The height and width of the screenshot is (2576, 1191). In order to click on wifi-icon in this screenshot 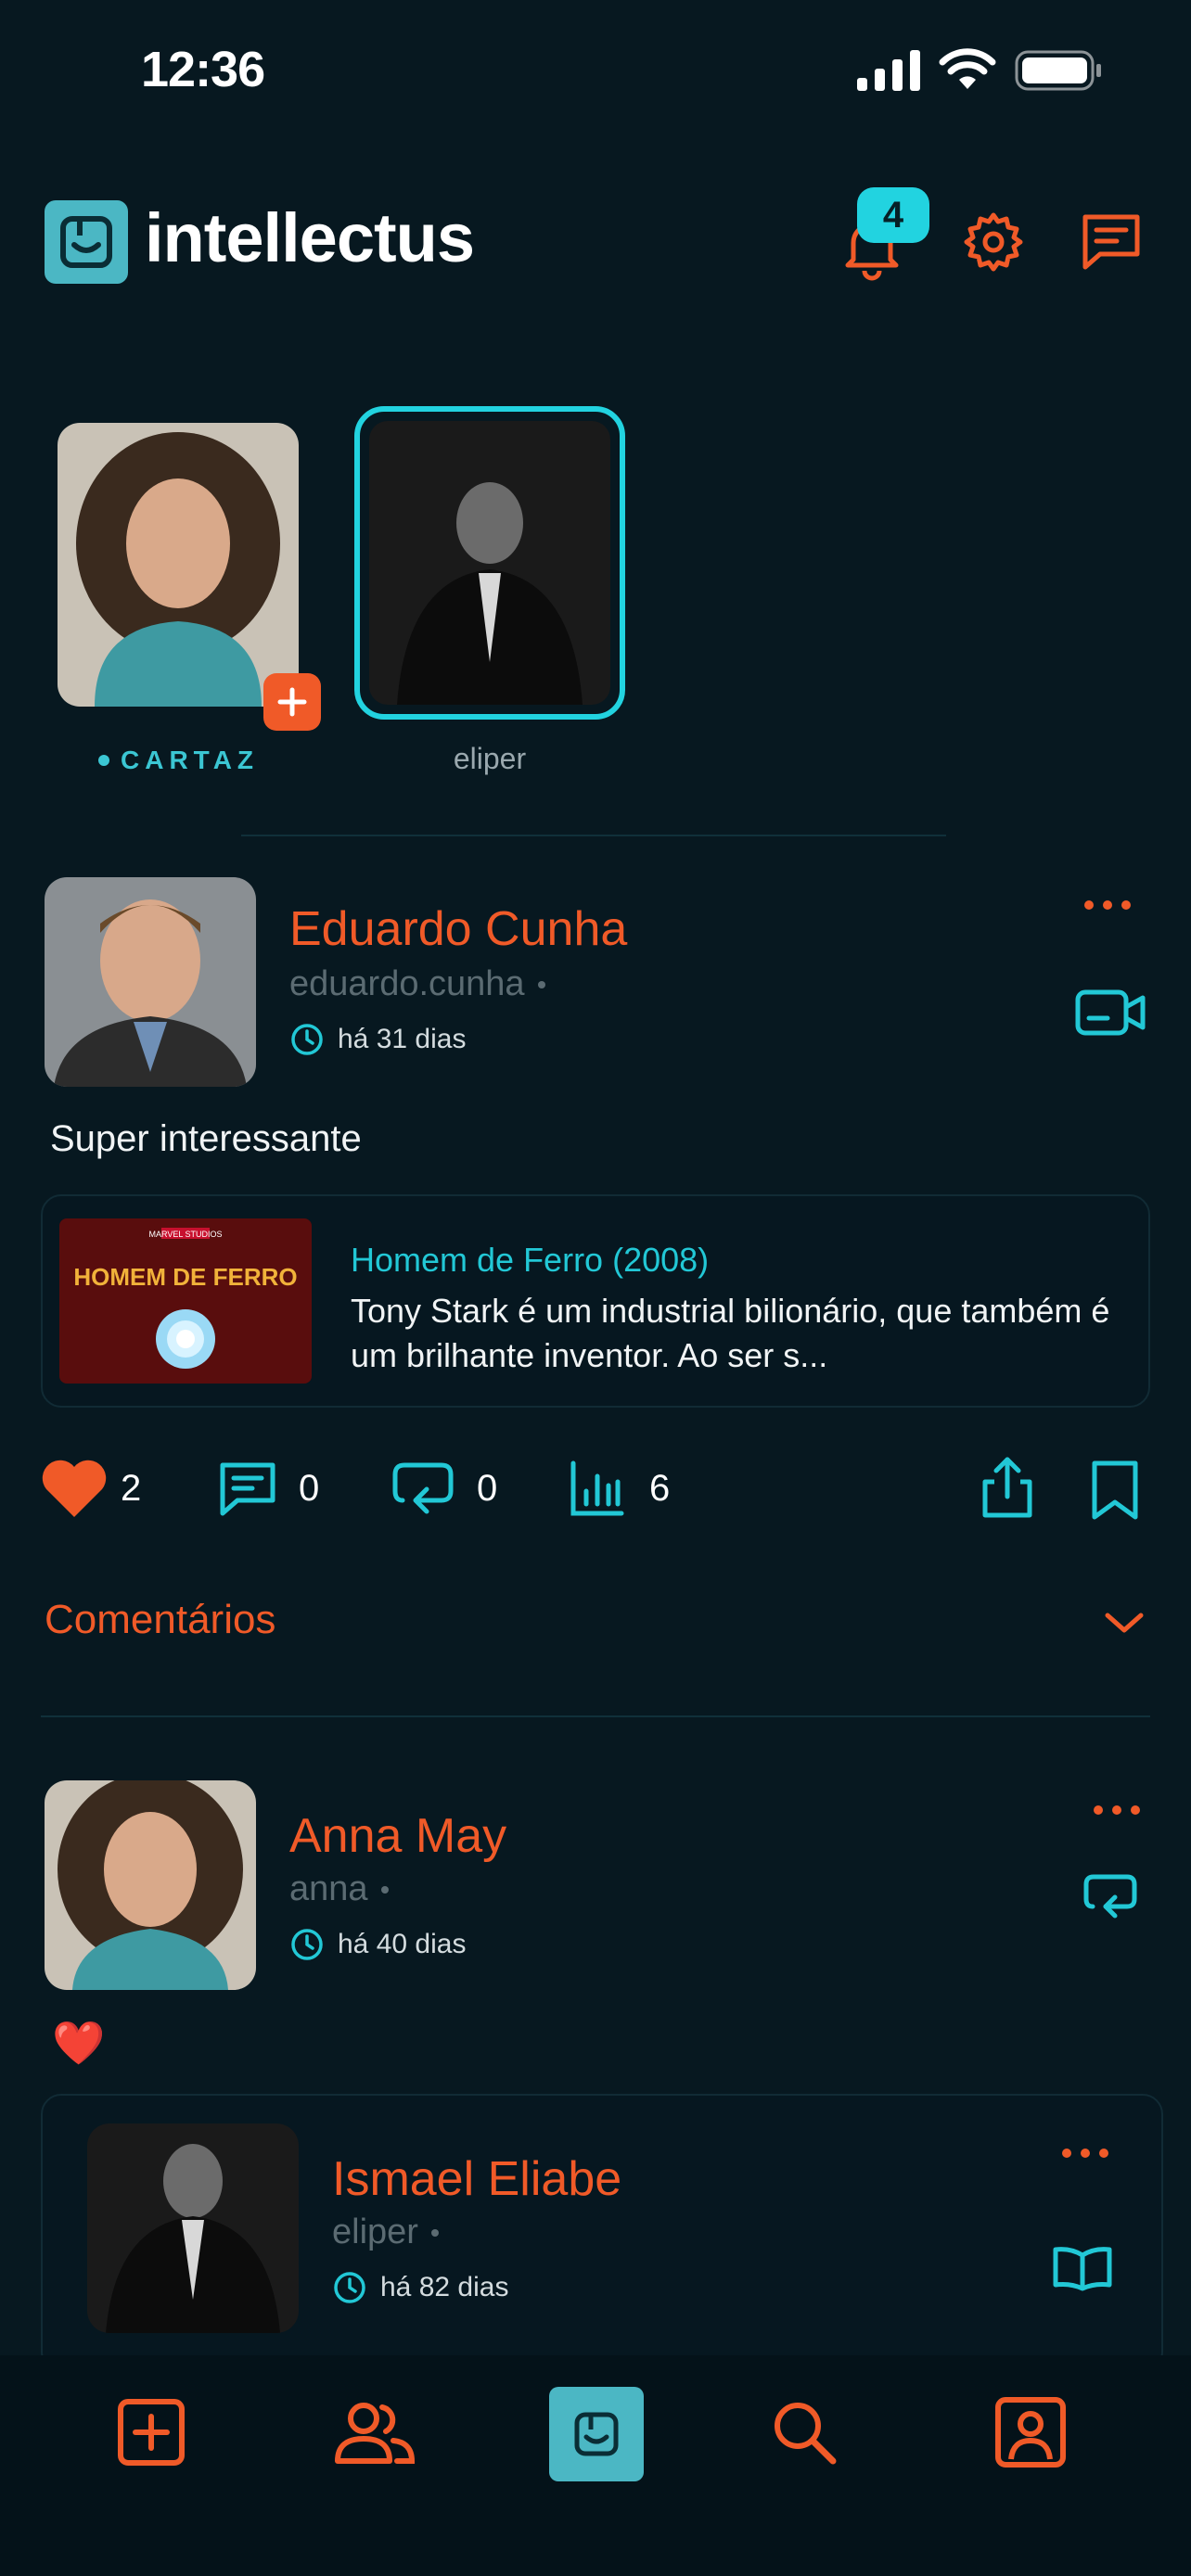, I will do `click(967, 69)`.